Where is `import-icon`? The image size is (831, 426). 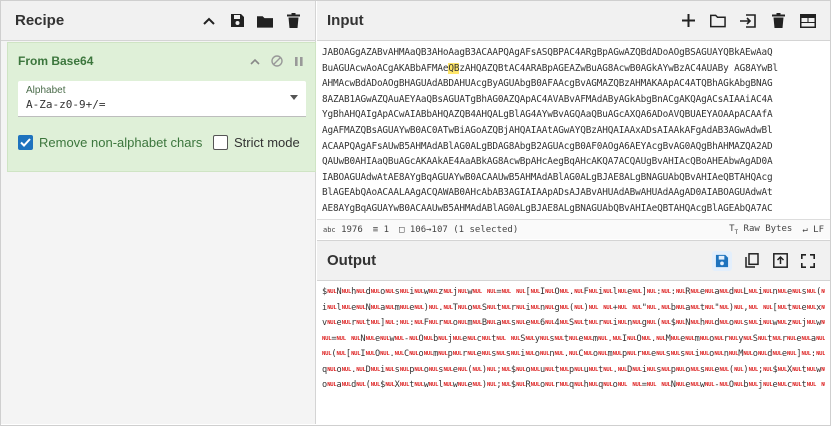 import-icon is located at coordinates (748, 21).